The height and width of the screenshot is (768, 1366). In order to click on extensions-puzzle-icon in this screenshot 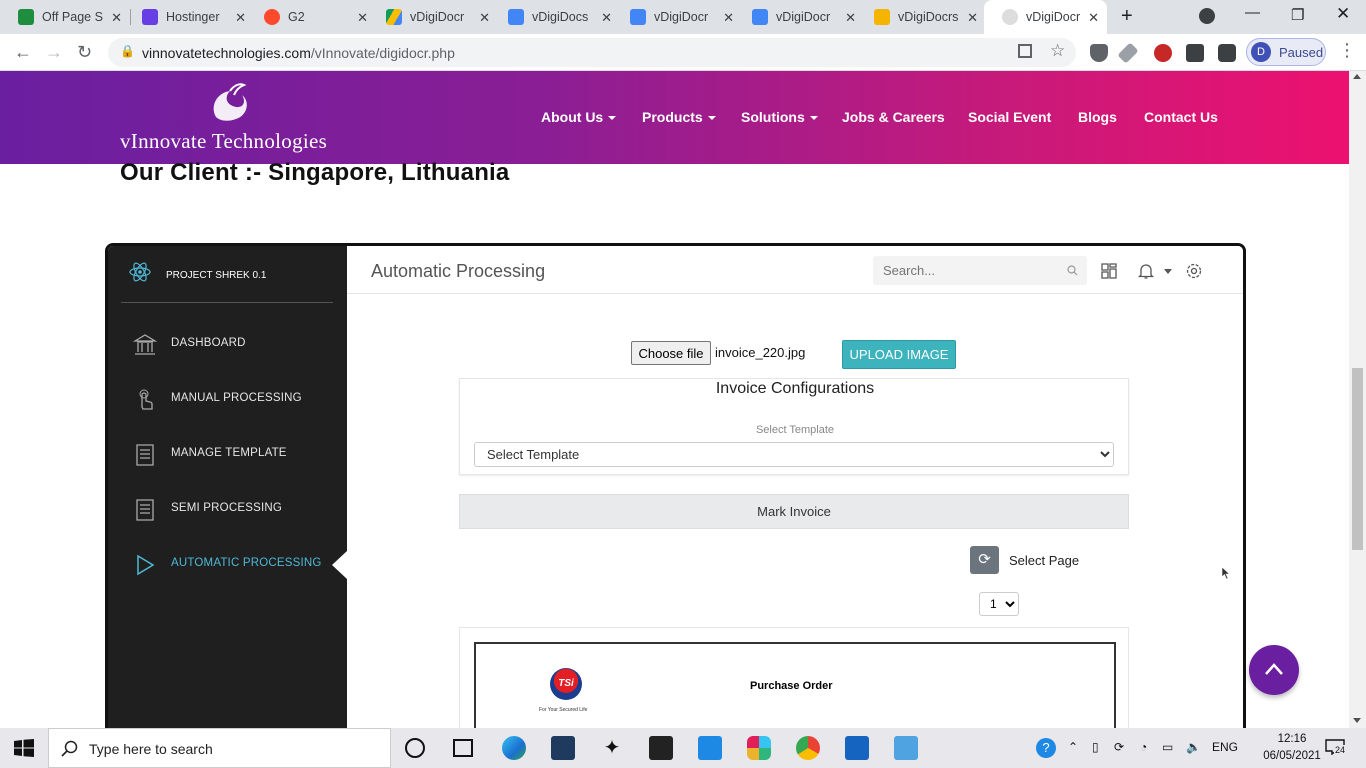, I will do `click(1227, 53)`.